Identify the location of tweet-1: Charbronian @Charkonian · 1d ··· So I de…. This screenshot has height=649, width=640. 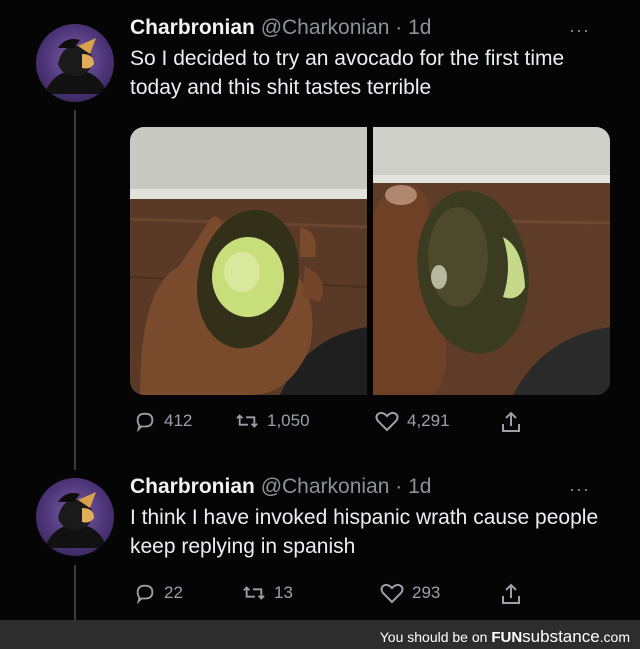
(370, 59).